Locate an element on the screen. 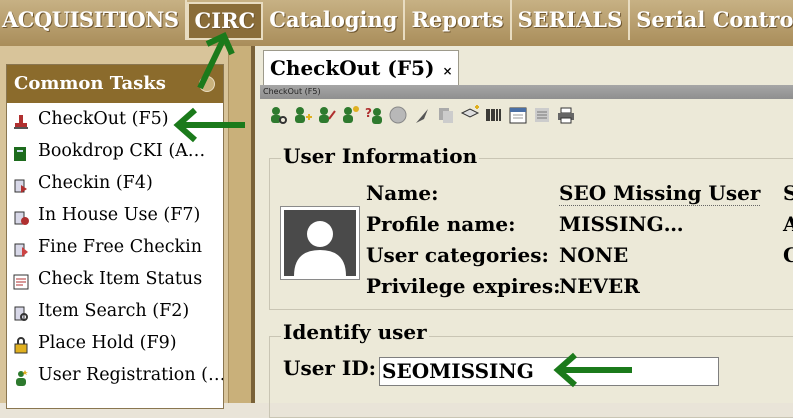 This screenshot has height=418, width=793. globe-icon is located at coordinates (398, 115).